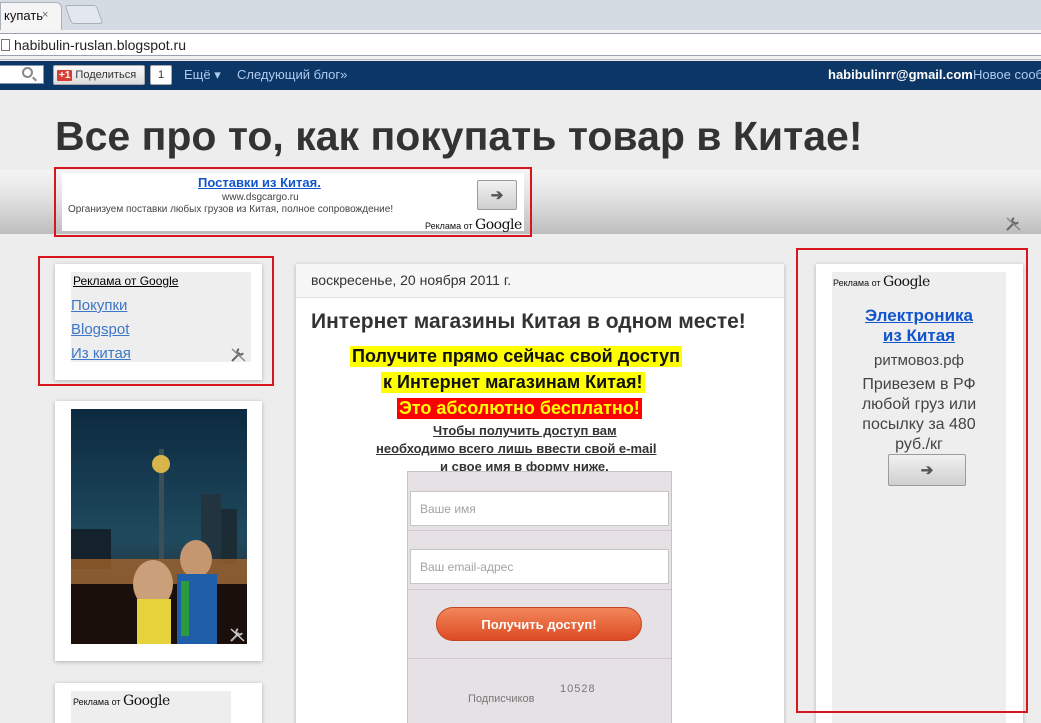 The width and height of the screenshot is (1041, 723). I want to click on promo-free-line: Это абсолютно бесплатно!, so click(519, 408).